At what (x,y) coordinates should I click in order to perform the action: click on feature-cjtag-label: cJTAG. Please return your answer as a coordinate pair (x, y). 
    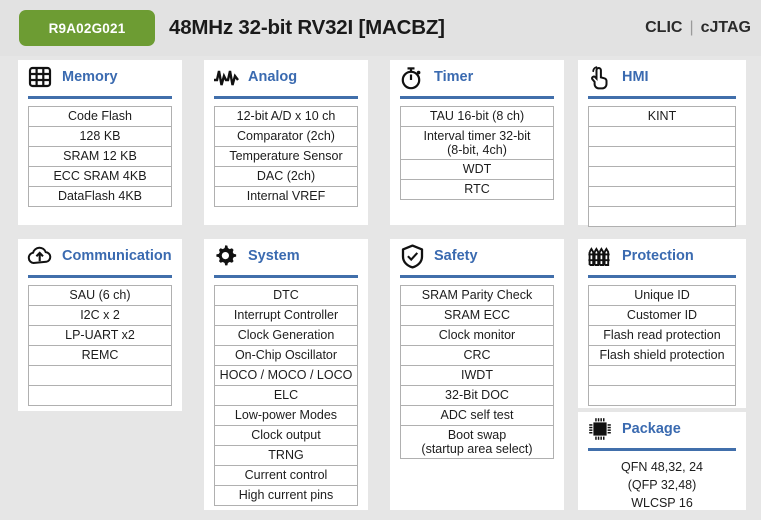
    Looking at the image, I should click on (725, 27).